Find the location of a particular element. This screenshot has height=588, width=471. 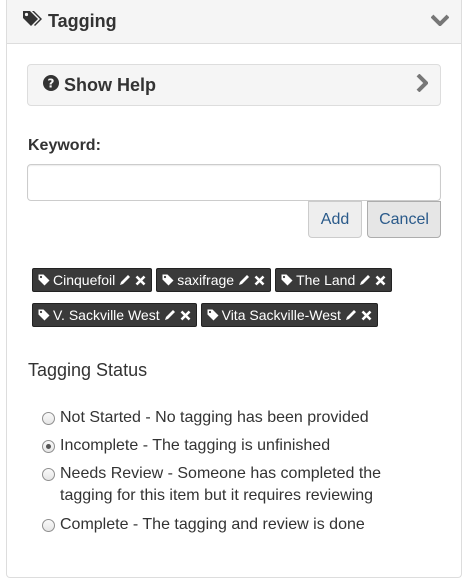

tag-item: Cinquefoil is located at coordinates (92, 280).